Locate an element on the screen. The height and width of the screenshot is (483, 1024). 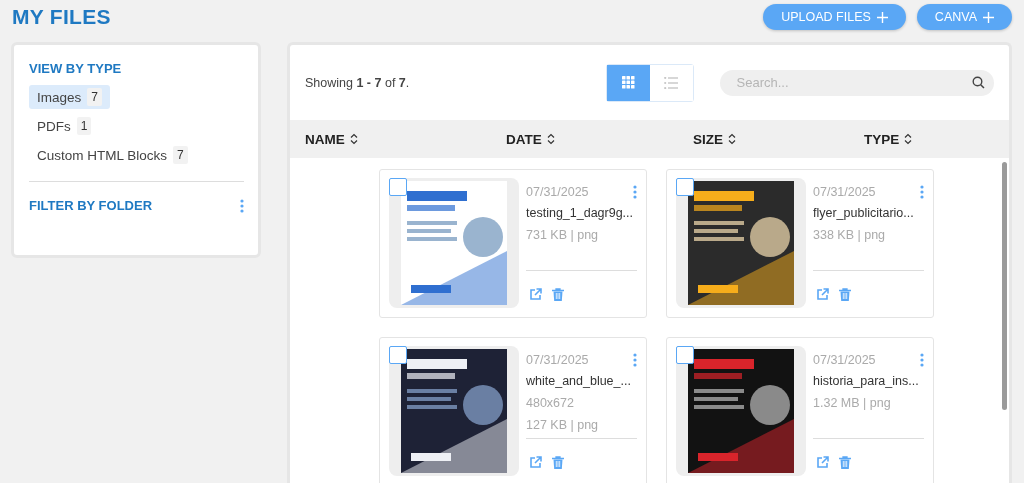
file-size: 127 KB | png is located at coordinates (563, 425).